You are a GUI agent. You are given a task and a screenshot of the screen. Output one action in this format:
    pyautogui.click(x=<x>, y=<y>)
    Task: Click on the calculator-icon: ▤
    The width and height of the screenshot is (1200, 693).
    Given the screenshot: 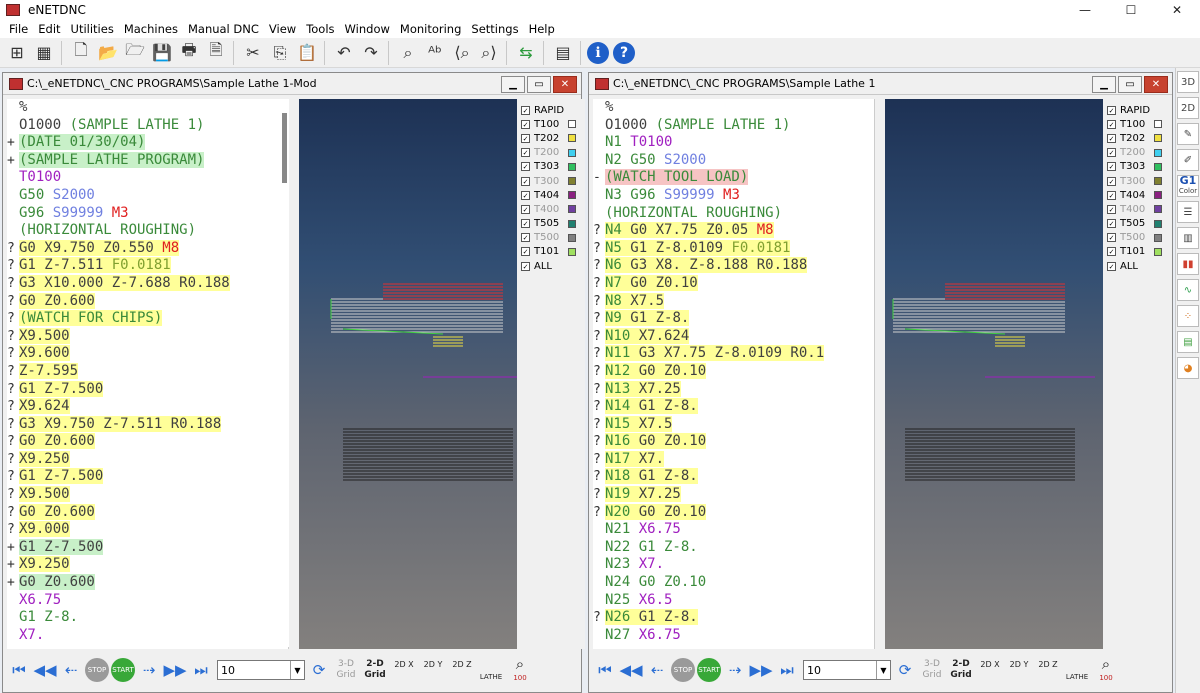 What is the action you would take?
    pyautogui.click(x=563, y=53)
    